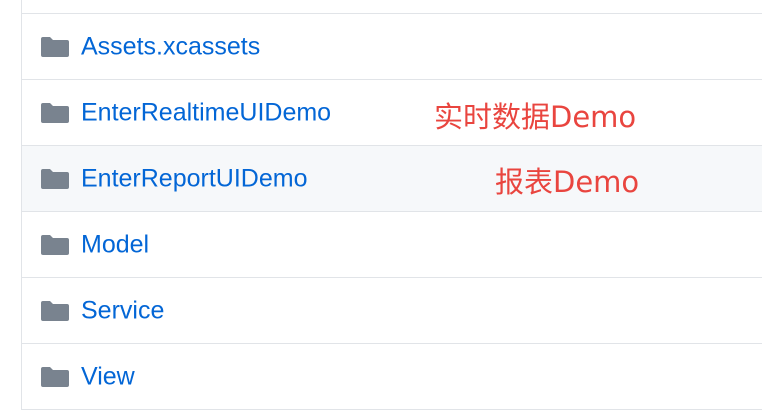  Describe the element at coordinates (122, 310) in the screenshot. I see `file-link-service: Service` at that location.